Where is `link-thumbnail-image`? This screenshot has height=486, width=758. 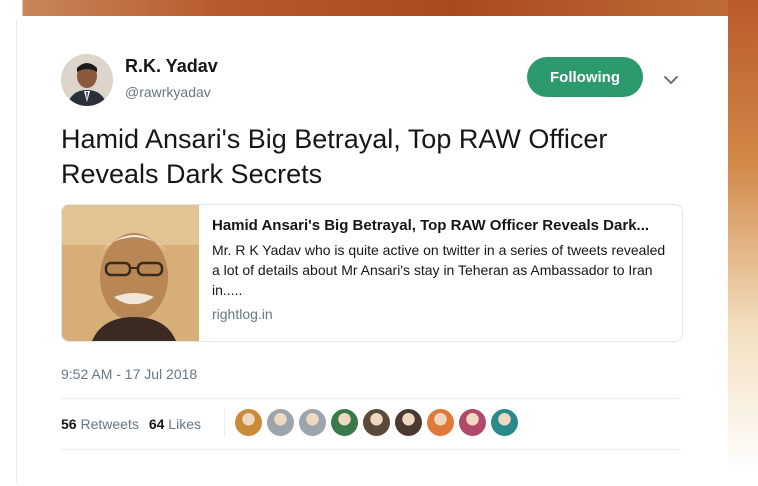
link-thumbnail-image is located at coordinates (130, 273).